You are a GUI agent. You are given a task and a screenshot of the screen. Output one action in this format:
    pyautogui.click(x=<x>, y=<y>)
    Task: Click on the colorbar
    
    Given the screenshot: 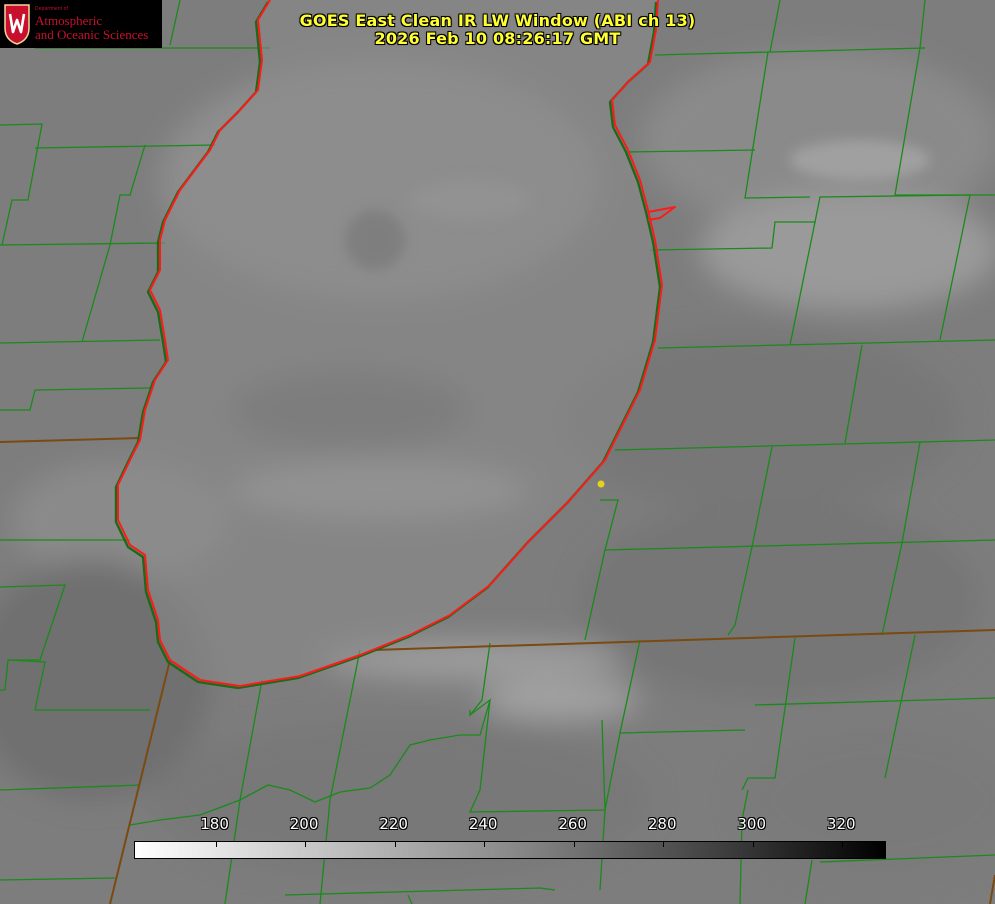 What is the action you would take?
    pyautogui.click(x=510, y=850)
    